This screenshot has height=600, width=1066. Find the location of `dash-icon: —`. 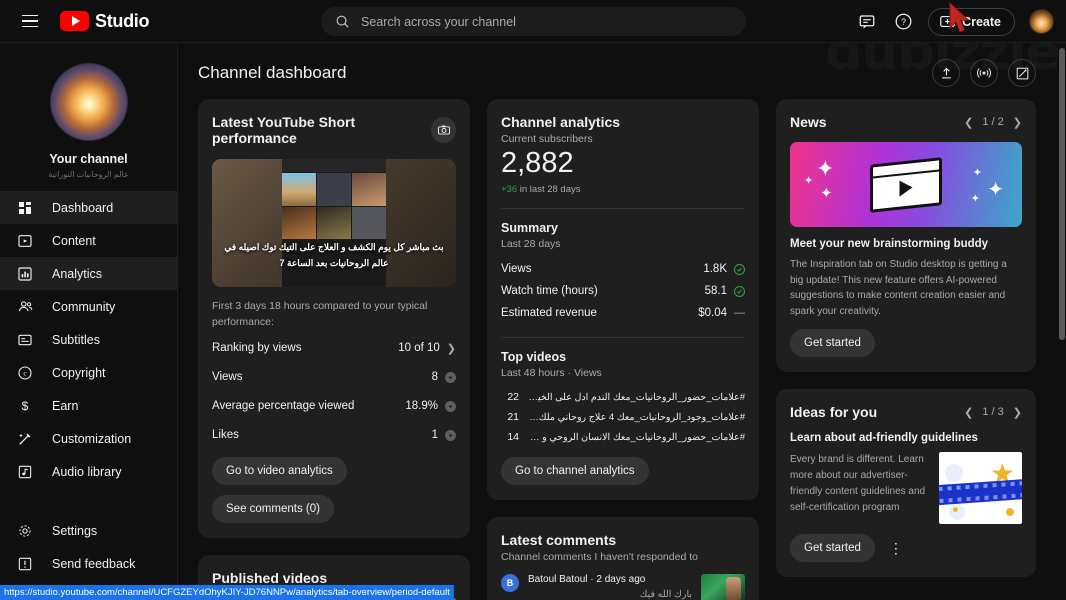

dash-icon: — is located at coordinates (739, 313).